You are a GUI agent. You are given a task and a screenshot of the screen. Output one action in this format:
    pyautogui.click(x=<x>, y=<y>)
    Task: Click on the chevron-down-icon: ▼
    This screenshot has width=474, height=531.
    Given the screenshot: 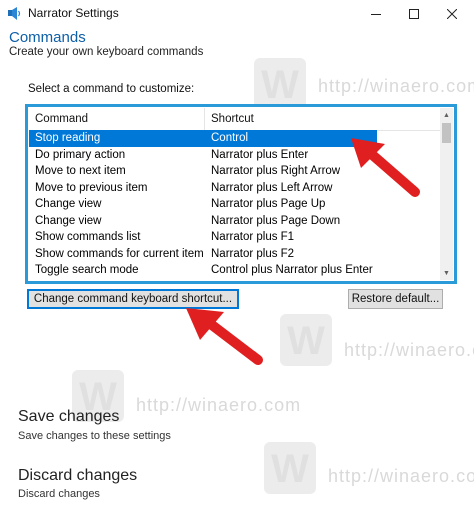 What is the action you would take?
    pyautogui.click(x=446, y=273)
    